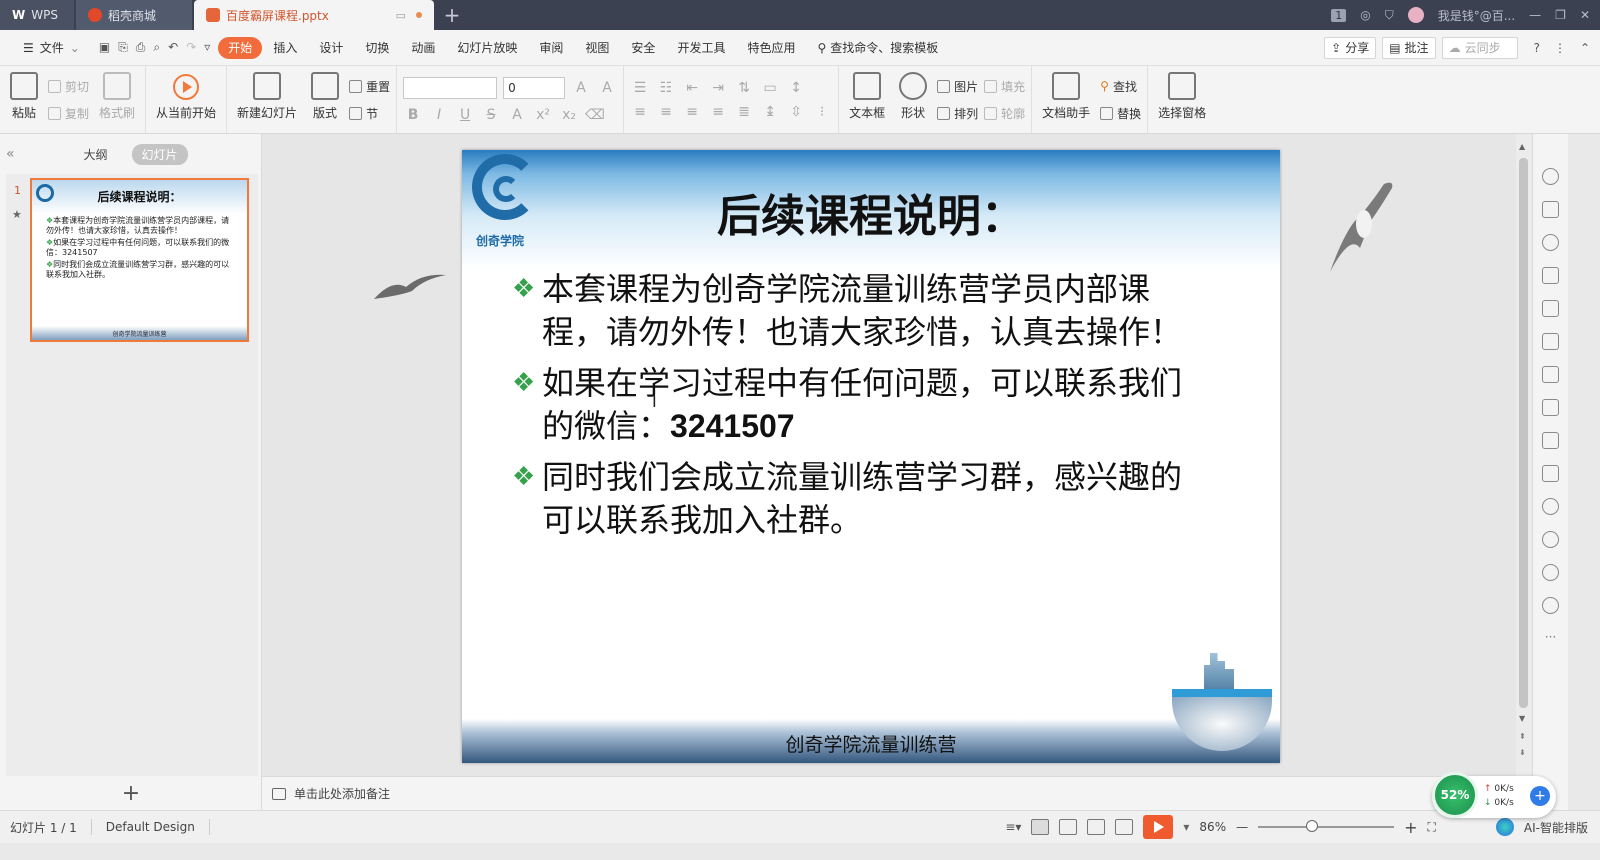 This screenshot has height=860, width=1600. What do you see at coordinates (267, 99) in the screenshot?
I see `new-slide-button: 新建幻灯片` at bounding box center [267, 99].